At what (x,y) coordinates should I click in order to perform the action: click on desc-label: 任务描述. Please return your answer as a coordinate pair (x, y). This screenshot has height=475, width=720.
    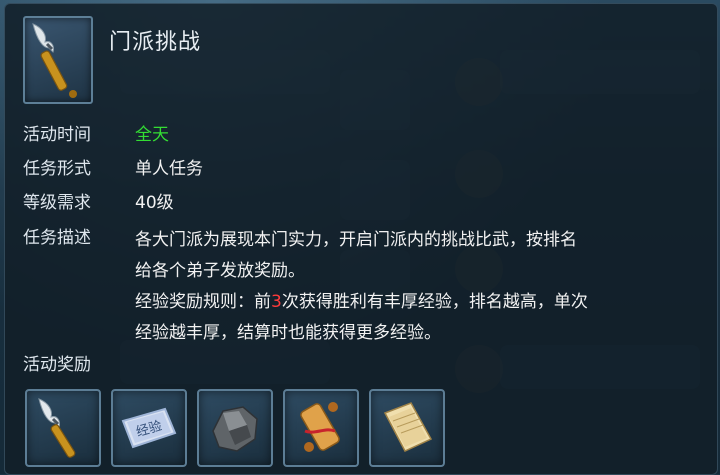
    Looking at the image, I should click on (57, 238).